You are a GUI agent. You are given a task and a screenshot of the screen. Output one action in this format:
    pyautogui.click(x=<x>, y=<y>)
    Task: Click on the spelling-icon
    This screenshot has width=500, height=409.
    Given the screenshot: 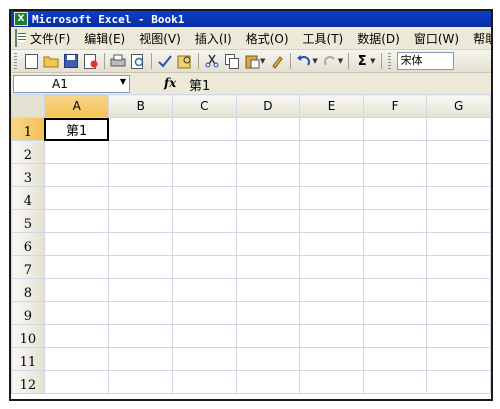 What is the action you would take?
    pyautogui.click(x=165, y=61)
    